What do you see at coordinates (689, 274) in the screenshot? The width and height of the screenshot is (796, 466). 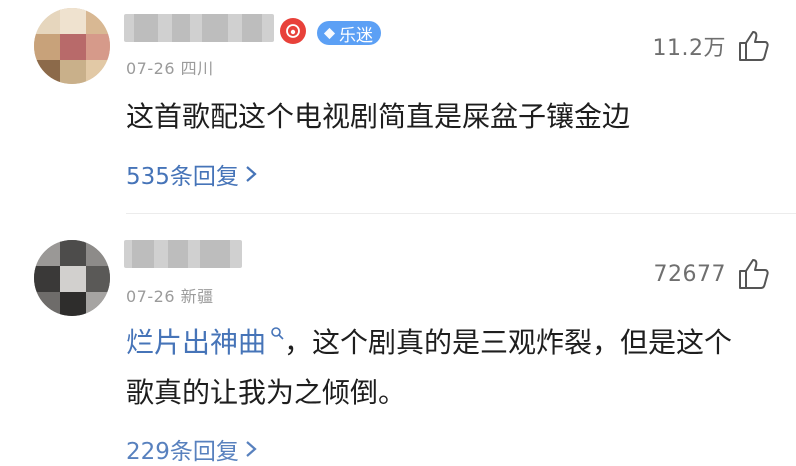 I see `like-count: 72677` at bounding box center [689, 274].